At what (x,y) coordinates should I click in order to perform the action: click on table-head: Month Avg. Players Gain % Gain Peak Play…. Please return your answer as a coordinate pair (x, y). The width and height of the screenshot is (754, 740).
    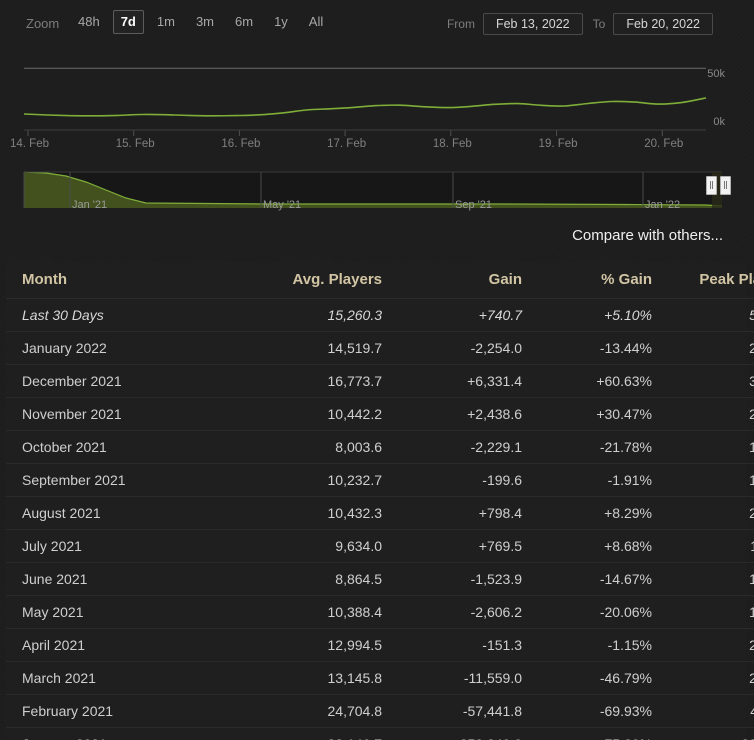
    Looking at the image, I should click on (380, 280).